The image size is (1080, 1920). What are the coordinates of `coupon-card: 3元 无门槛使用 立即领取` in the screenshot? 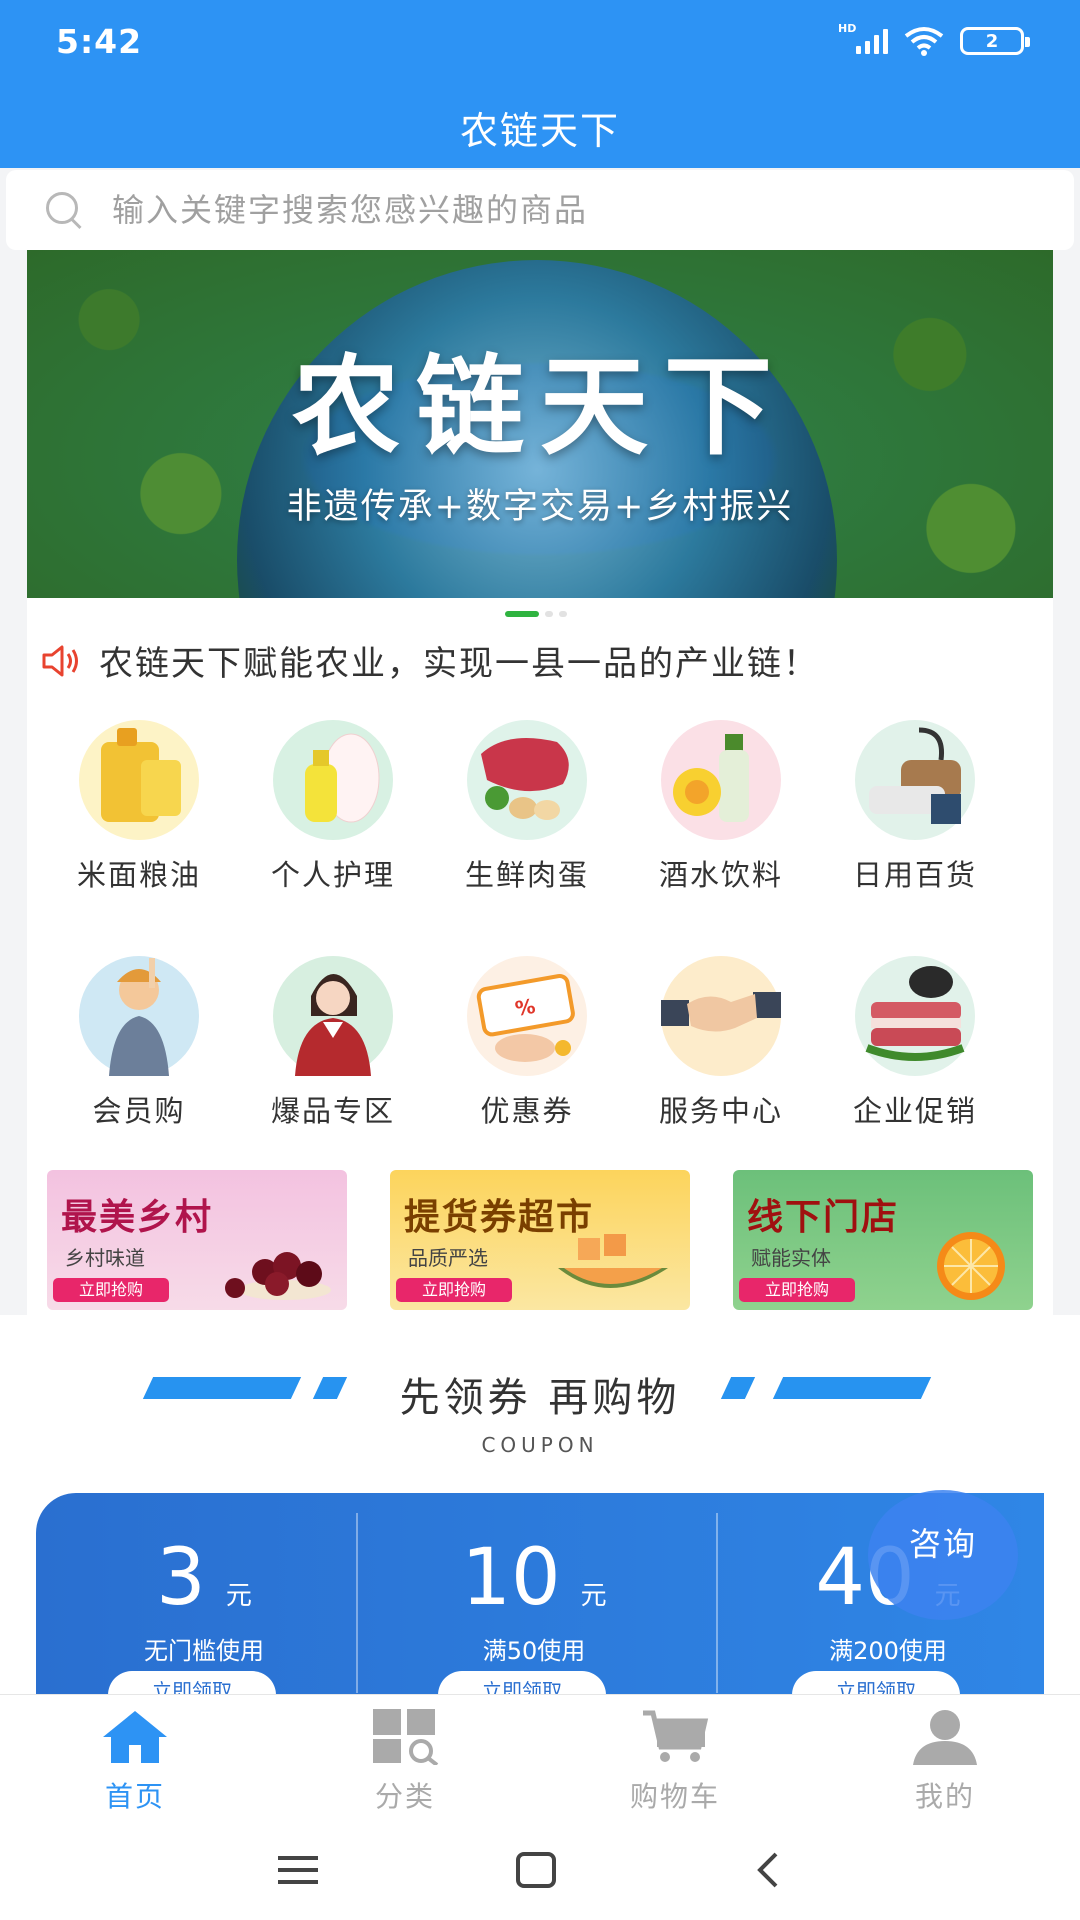 It's located at (204, 1603).